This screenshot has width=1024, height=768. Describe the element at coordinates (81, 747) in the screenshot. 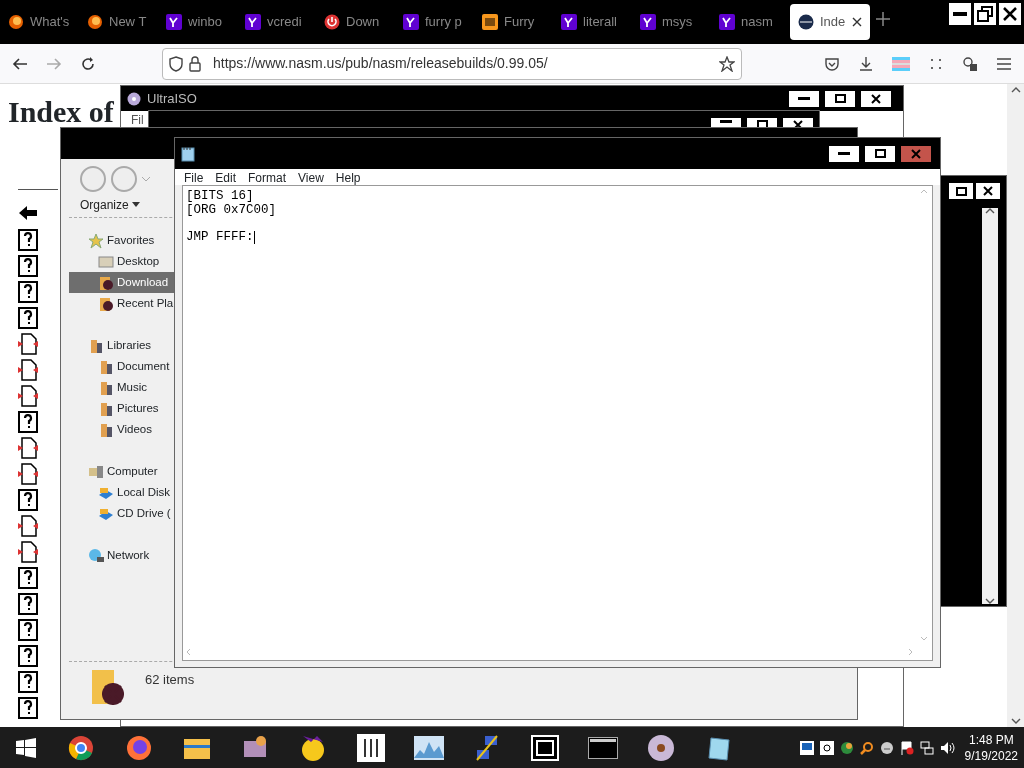

I see `chrome-icon` at that location.